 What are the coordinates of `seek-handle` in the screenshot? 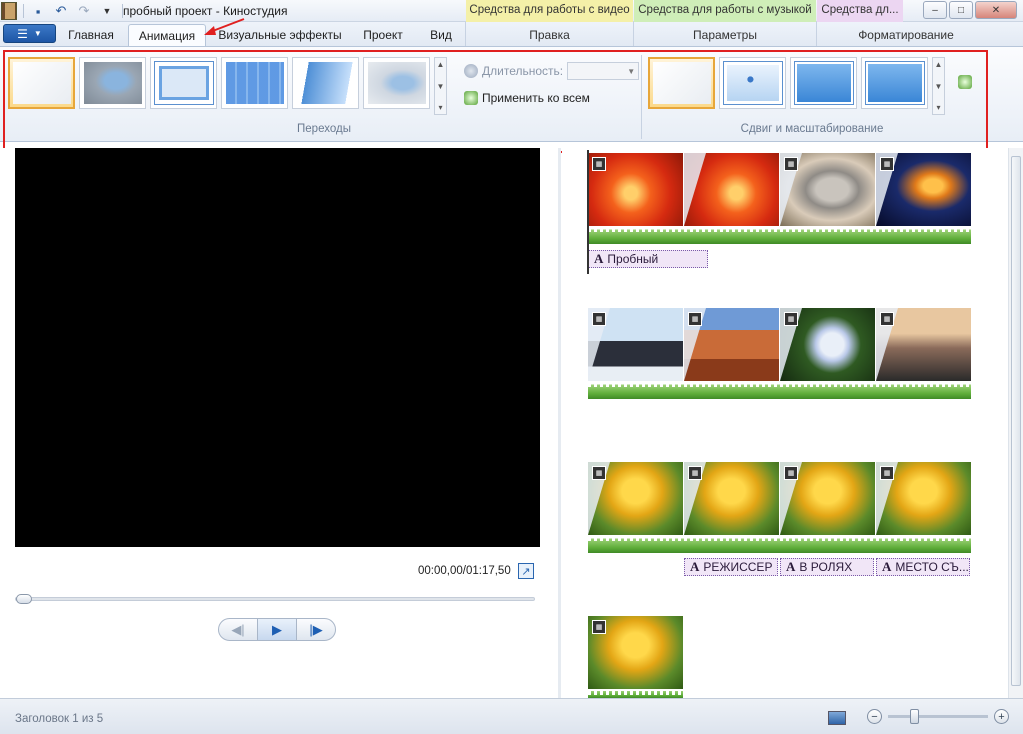 It's located at (24, 599).